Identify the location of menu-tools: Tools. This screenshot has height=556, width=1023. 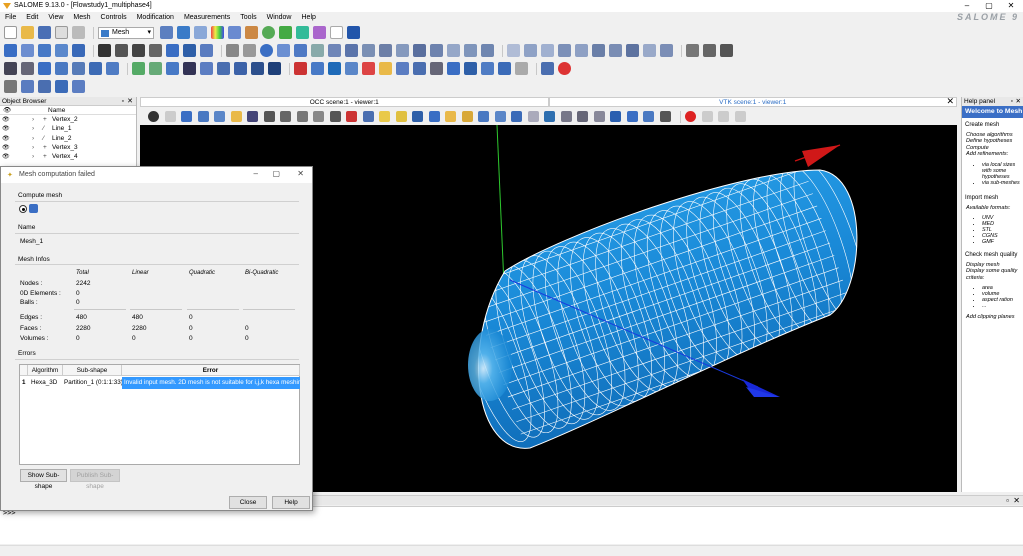
(248, 17).